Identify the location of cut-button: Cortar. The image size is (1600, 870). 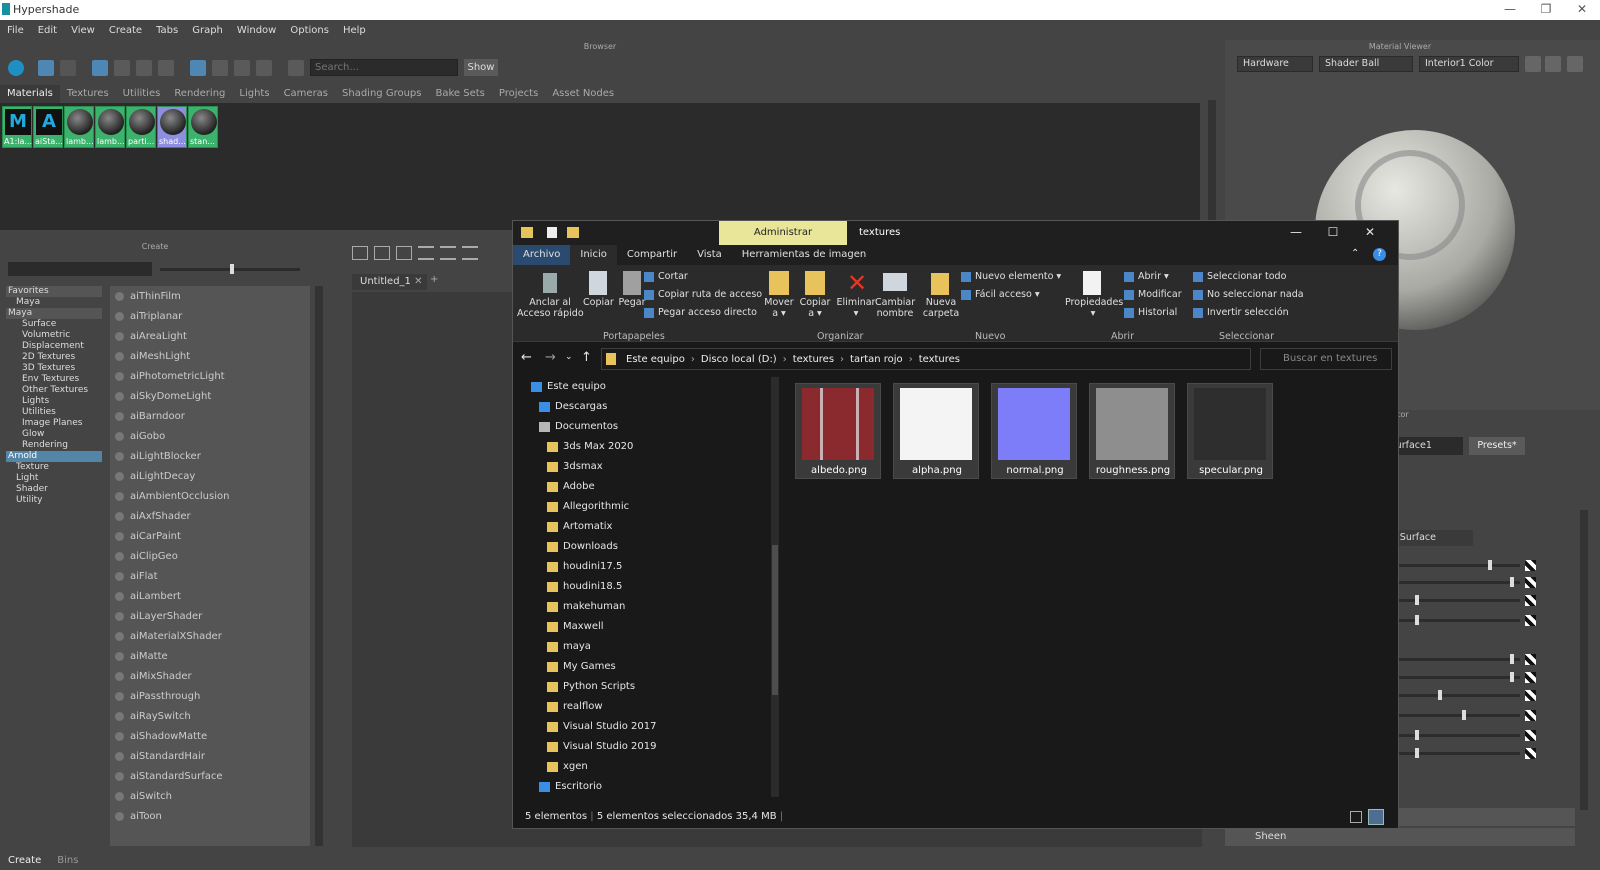
(666, 276).